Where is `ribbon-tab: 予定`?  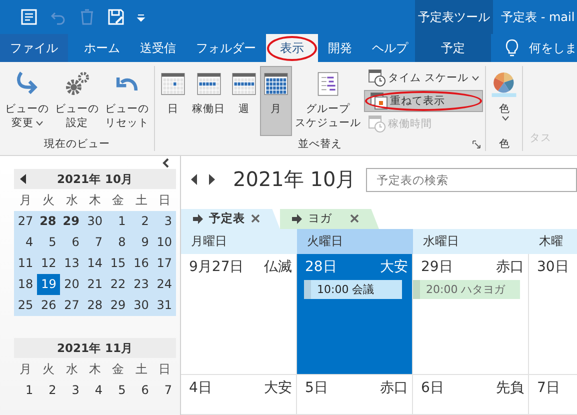
ribbon-tab: 予定 is located at coordinates (453, 48).